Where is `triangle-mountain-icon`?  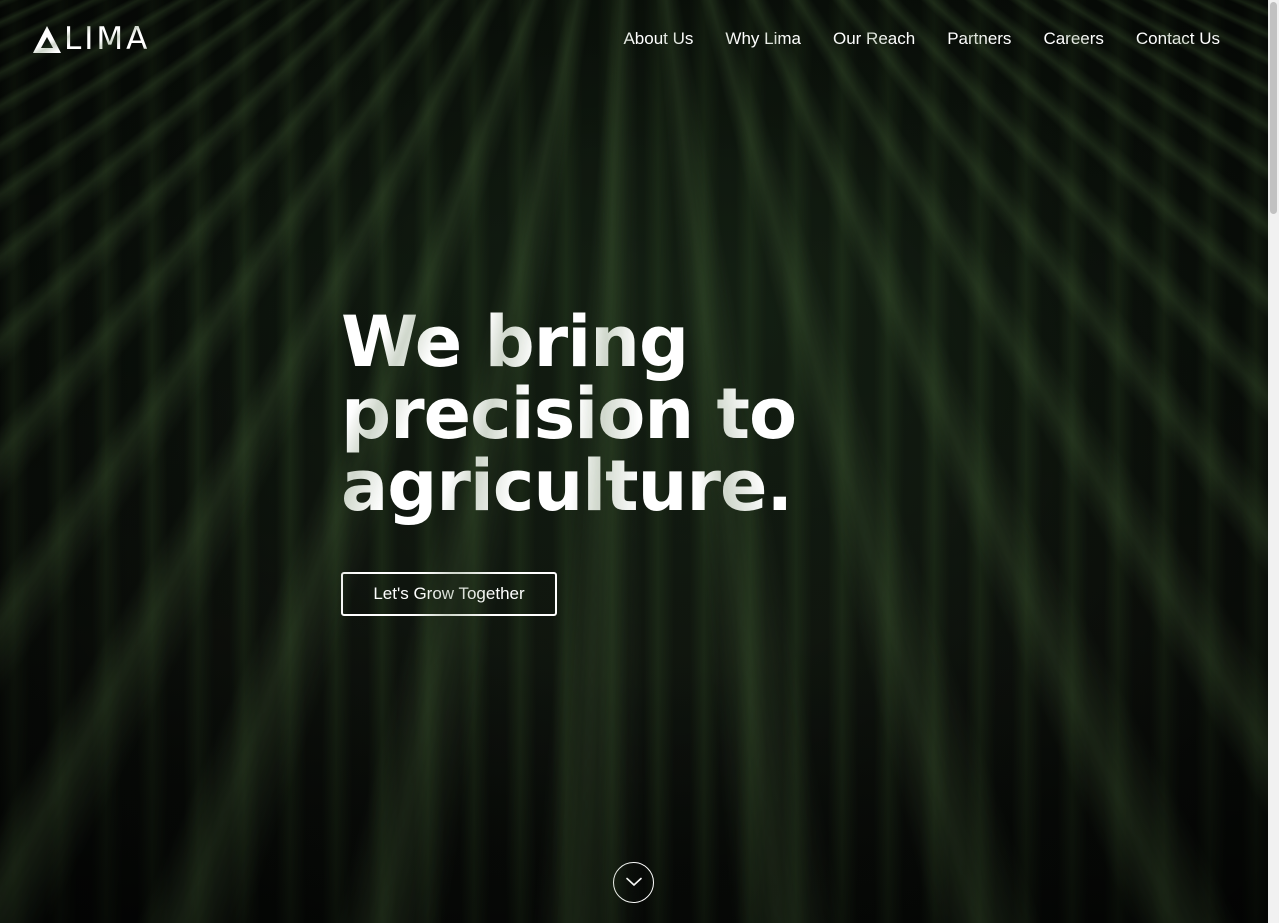
triangle-mountain-icon is located at coordinates (47, 39).